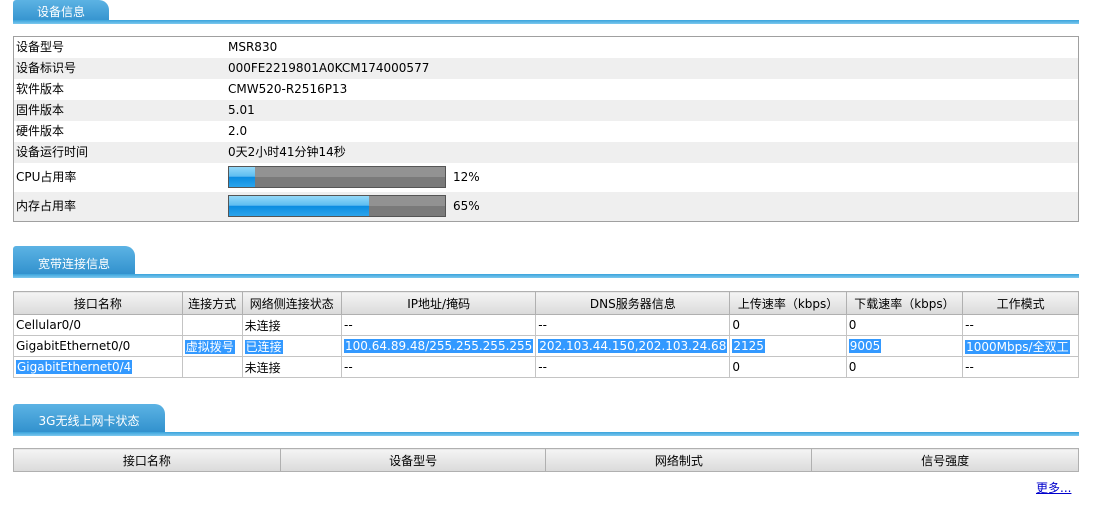 This screenshot has height=511, width=1097. Describe the element at coordinates (209, 346) in the screenshot. I see `cell-connect-type: 虚拟拨号` at that location.